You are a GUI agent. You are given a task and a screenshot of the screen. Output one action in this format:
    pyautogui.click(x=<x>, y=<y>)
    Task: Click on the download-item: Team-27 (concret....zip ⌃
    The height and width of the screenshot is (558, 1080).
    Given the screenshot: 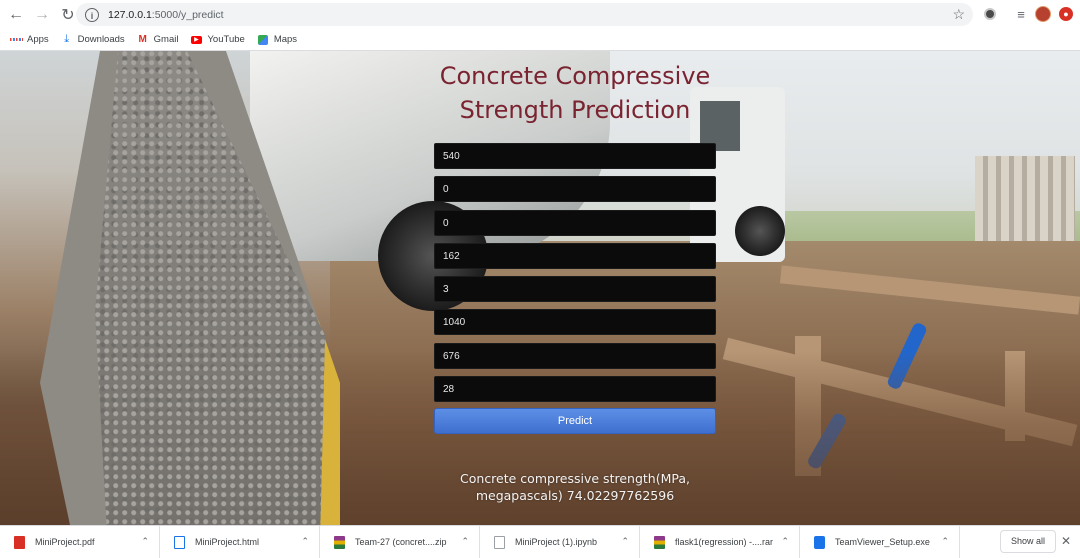 What is the action you would take?
    pyautogui.click(x=400, y=542)
    